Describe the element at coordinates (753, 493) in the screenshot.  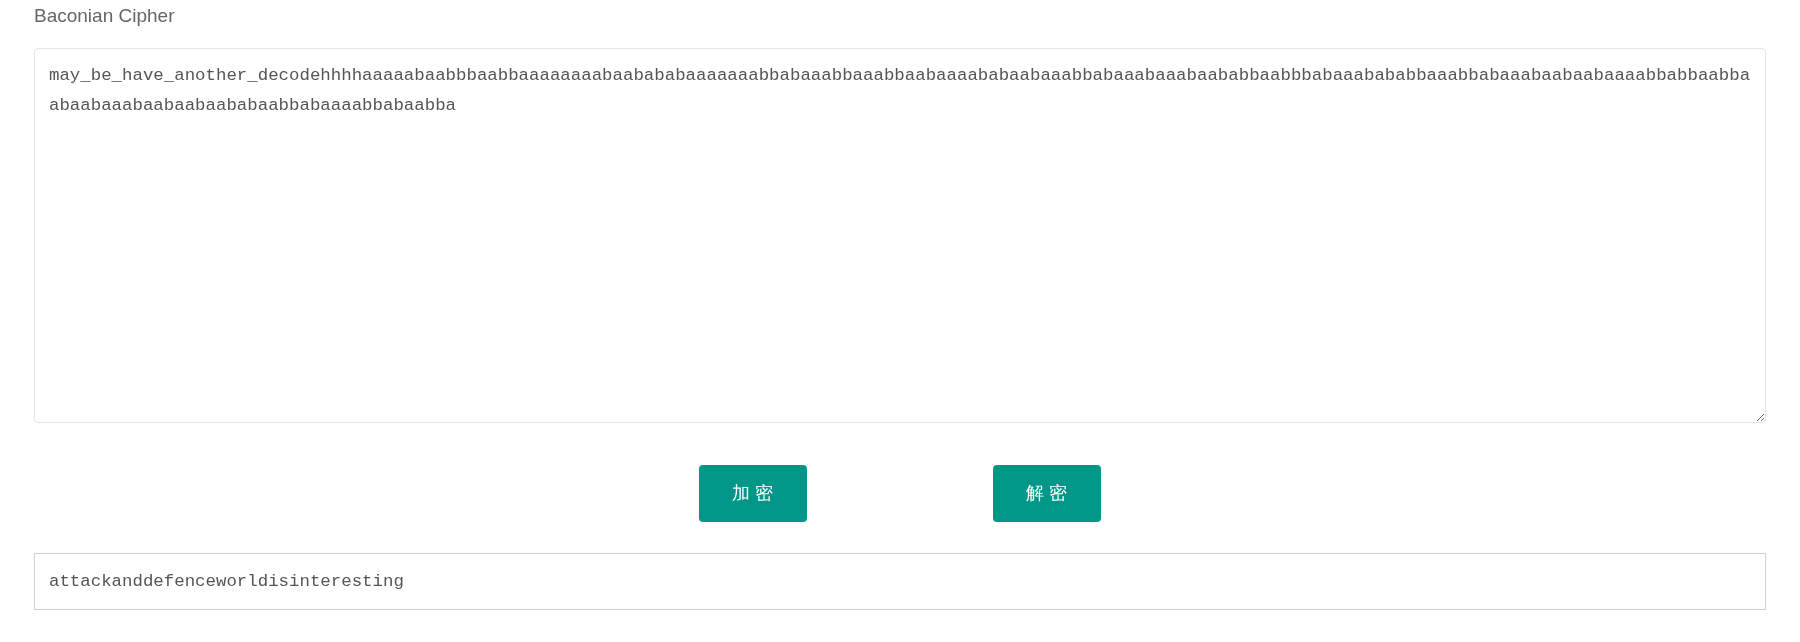
I see `cipher-button: 加 密` at that location.